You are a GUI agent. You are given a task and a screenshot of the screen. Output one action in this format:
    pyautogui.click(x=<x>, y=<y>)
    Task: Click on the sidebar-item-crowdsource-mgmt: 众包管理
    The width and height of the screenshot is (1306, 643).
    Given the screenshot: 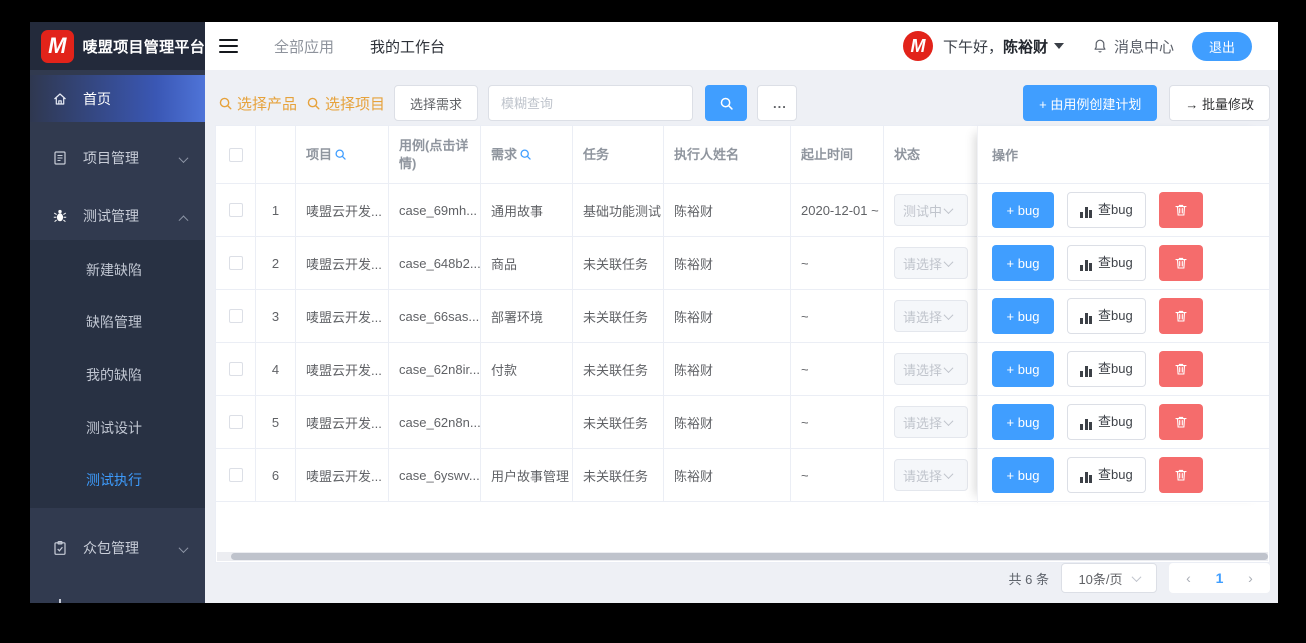 What is the action you would take?
    pyautogui.click(x=117, y=548)
    